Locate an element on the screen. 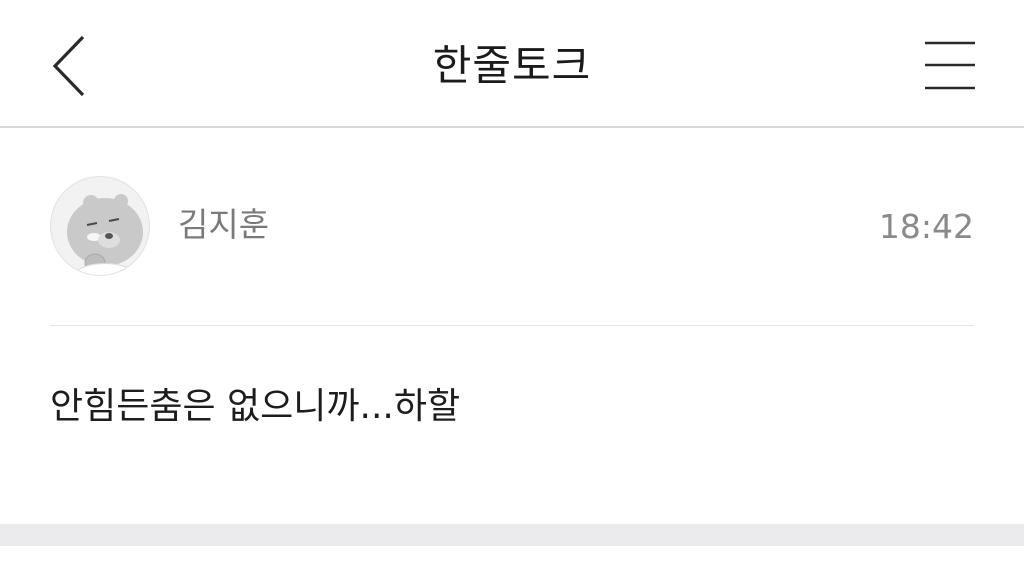 This screenshot has height=577, width=1024. page-title: 한줄토크 is located at coordinates (512, 65).